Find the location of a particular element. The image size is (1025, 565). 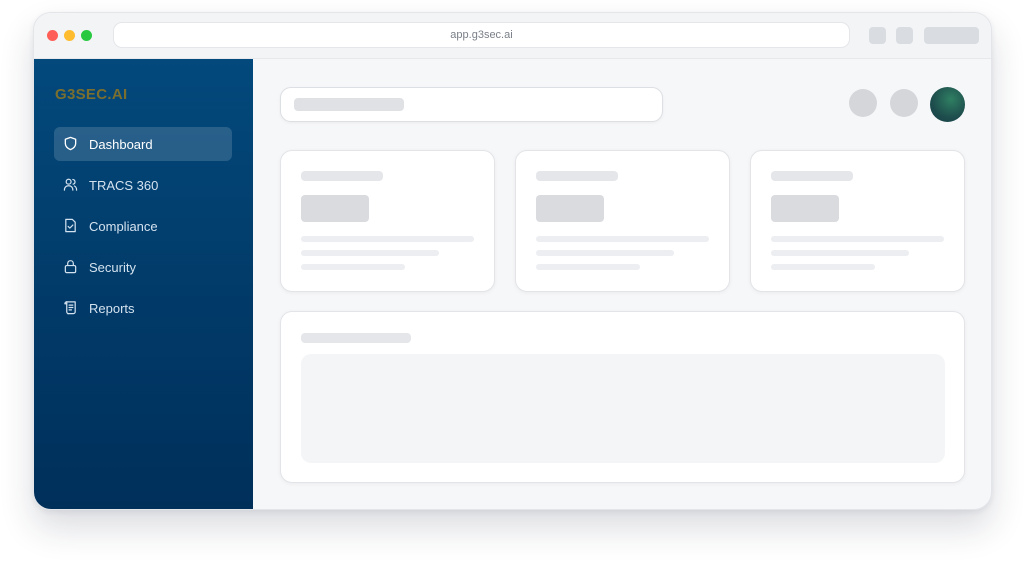

sidebar-item-dashboard: Dashboard is located at coordinates (143, 144).